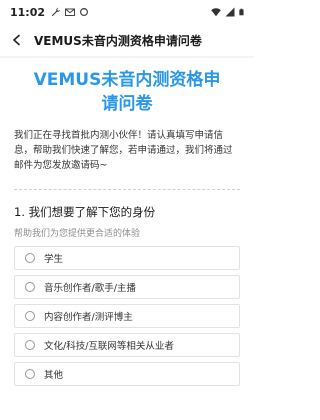  I want to click on back-button, so click(17, 40).